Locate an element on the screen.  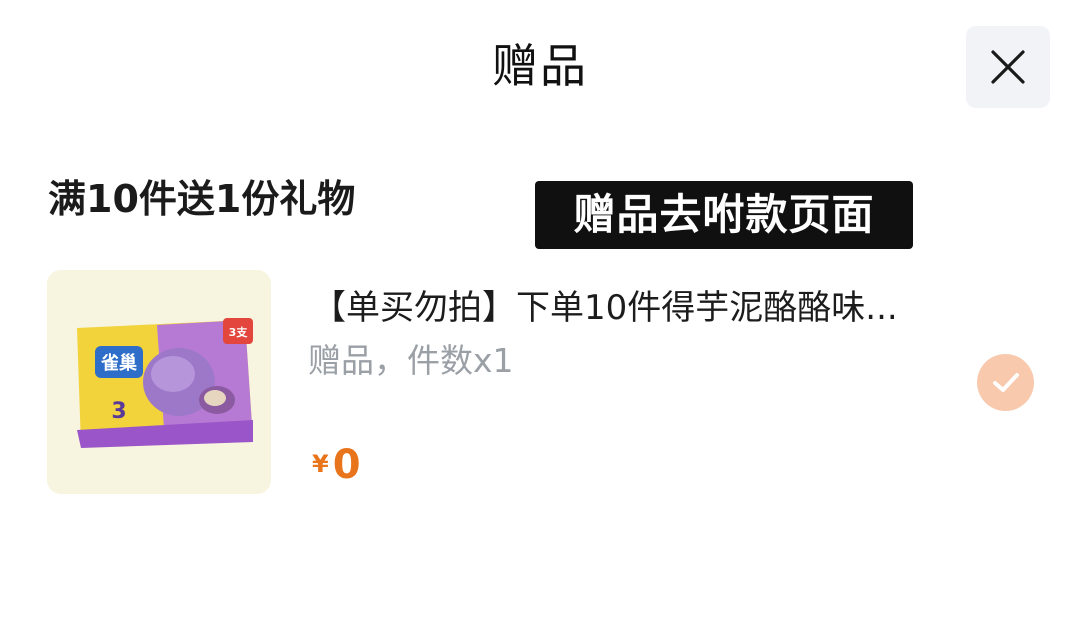
image-brand-text: 雀巢 is located at coordinates (118, 363).